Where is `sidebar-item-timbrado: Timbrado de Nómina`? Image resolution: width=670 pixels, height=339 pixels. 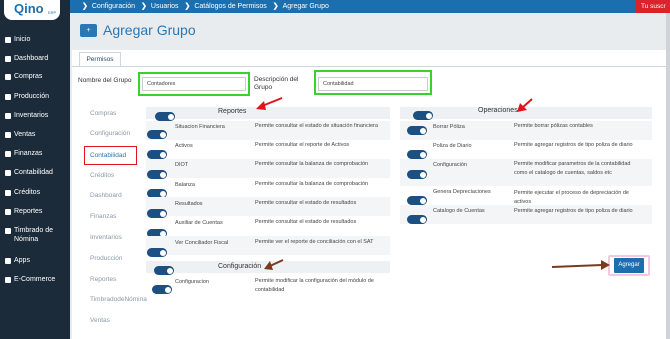 sidebar-item-timbrado: Timbrado de Nómina is located at coordinates (29, 235).